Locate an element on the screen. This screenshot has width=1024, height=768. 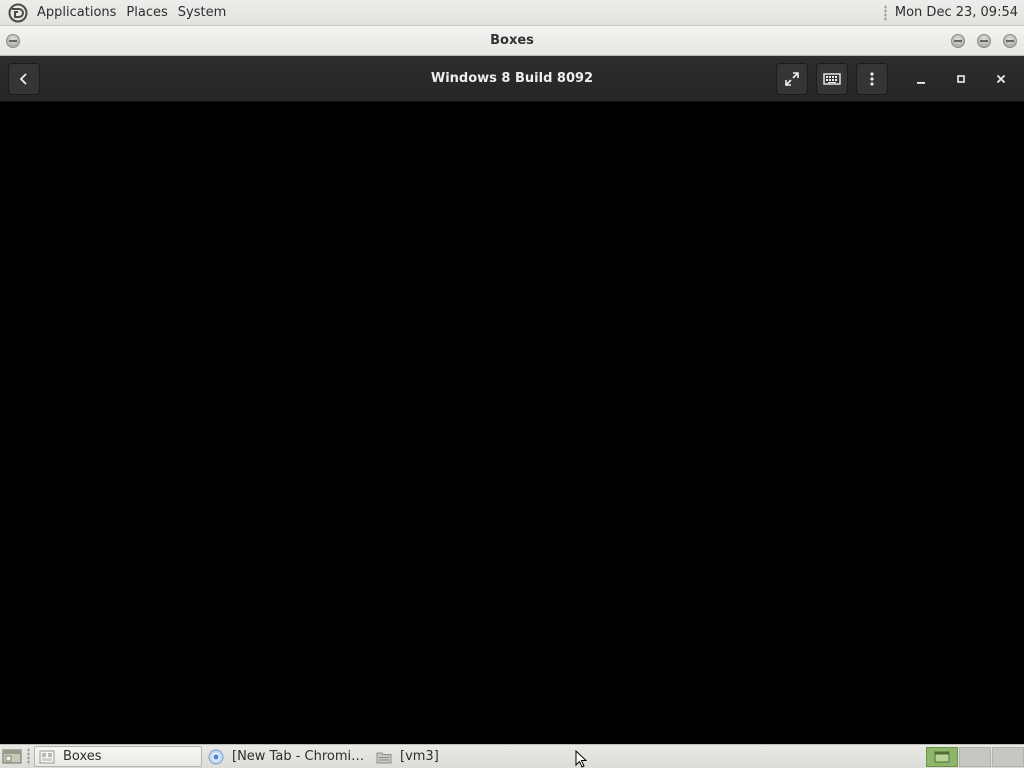
chromium-icon is located at coordinates (216, 756).